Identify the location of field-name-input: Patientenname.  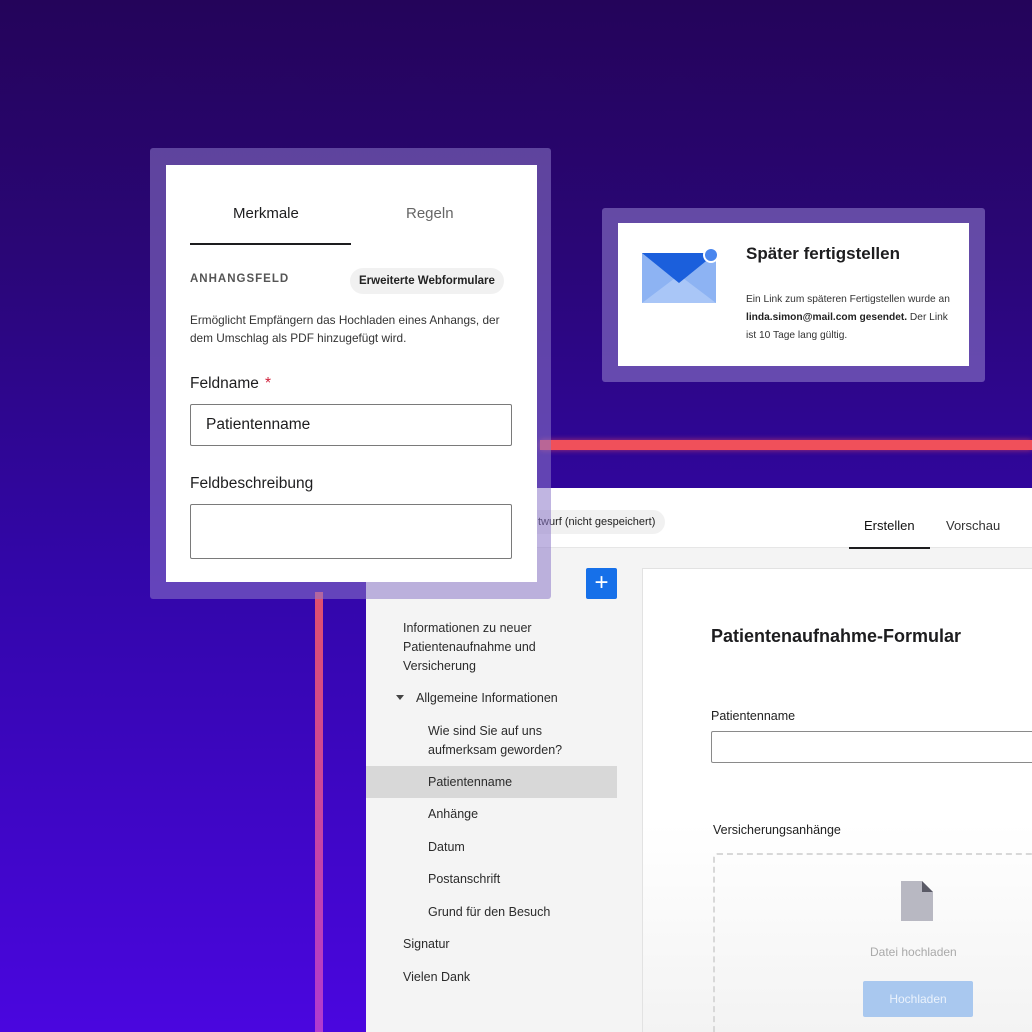
(351, 425).